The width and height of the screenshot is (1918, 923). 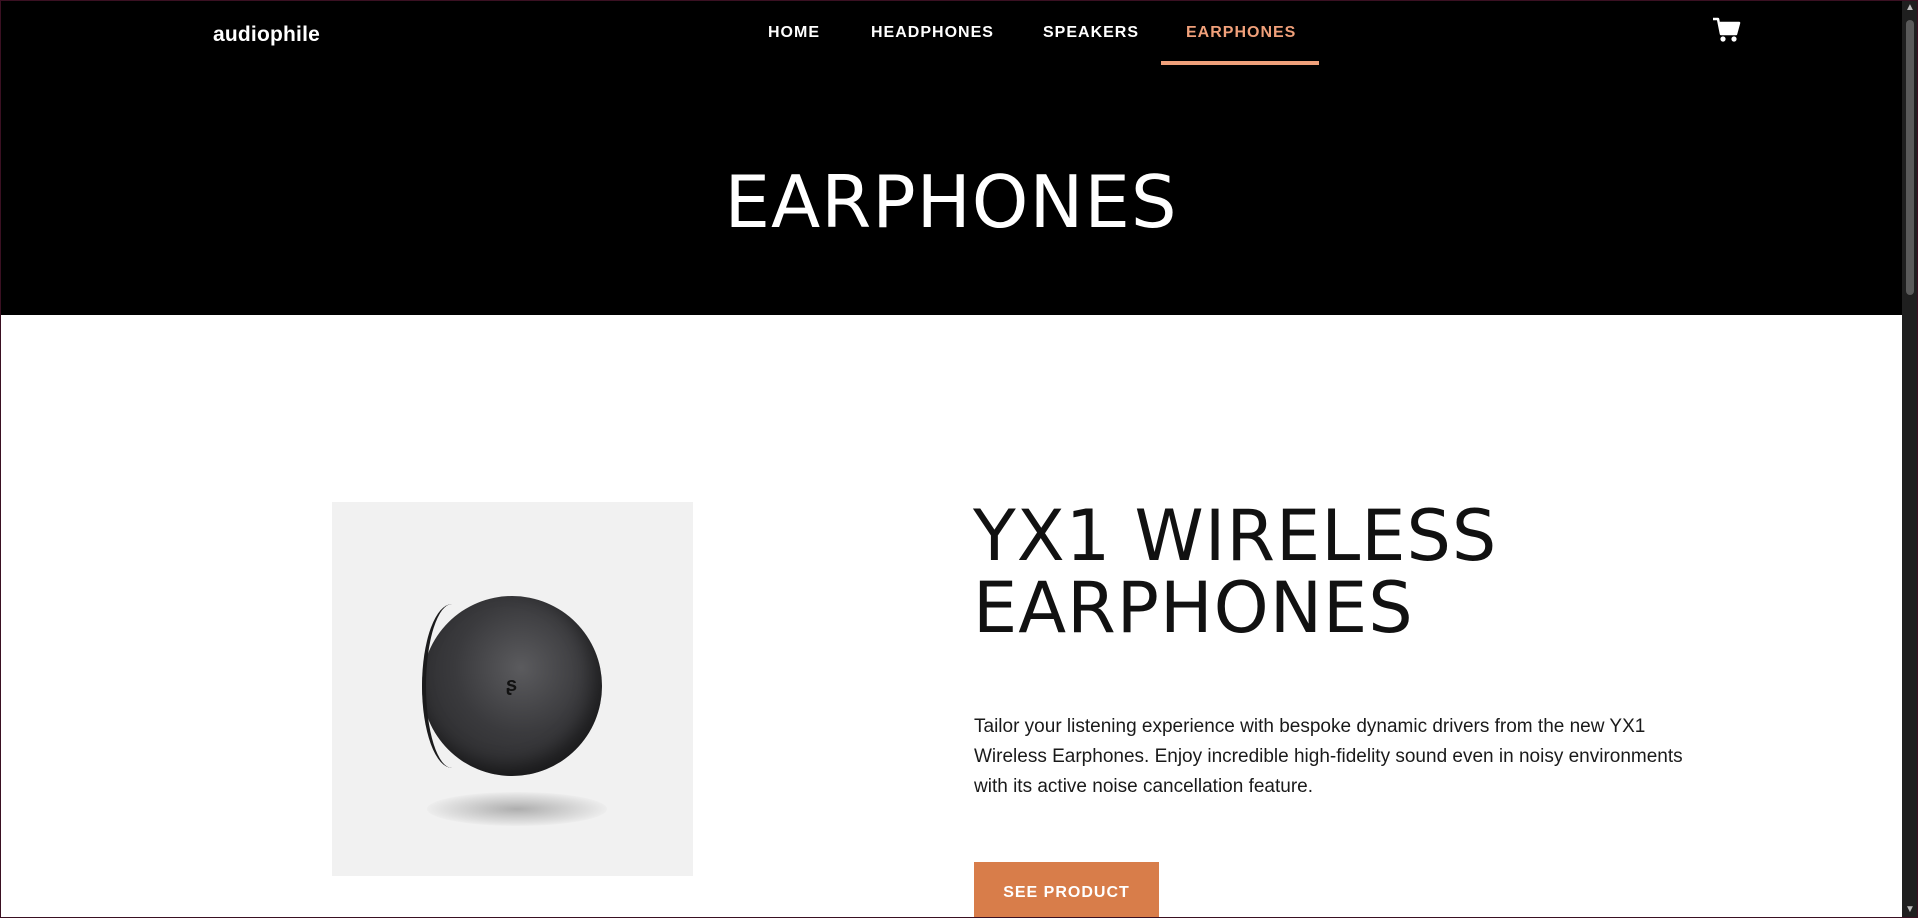 I want to click on product-image: ʂ, so click(x=512, y=689).